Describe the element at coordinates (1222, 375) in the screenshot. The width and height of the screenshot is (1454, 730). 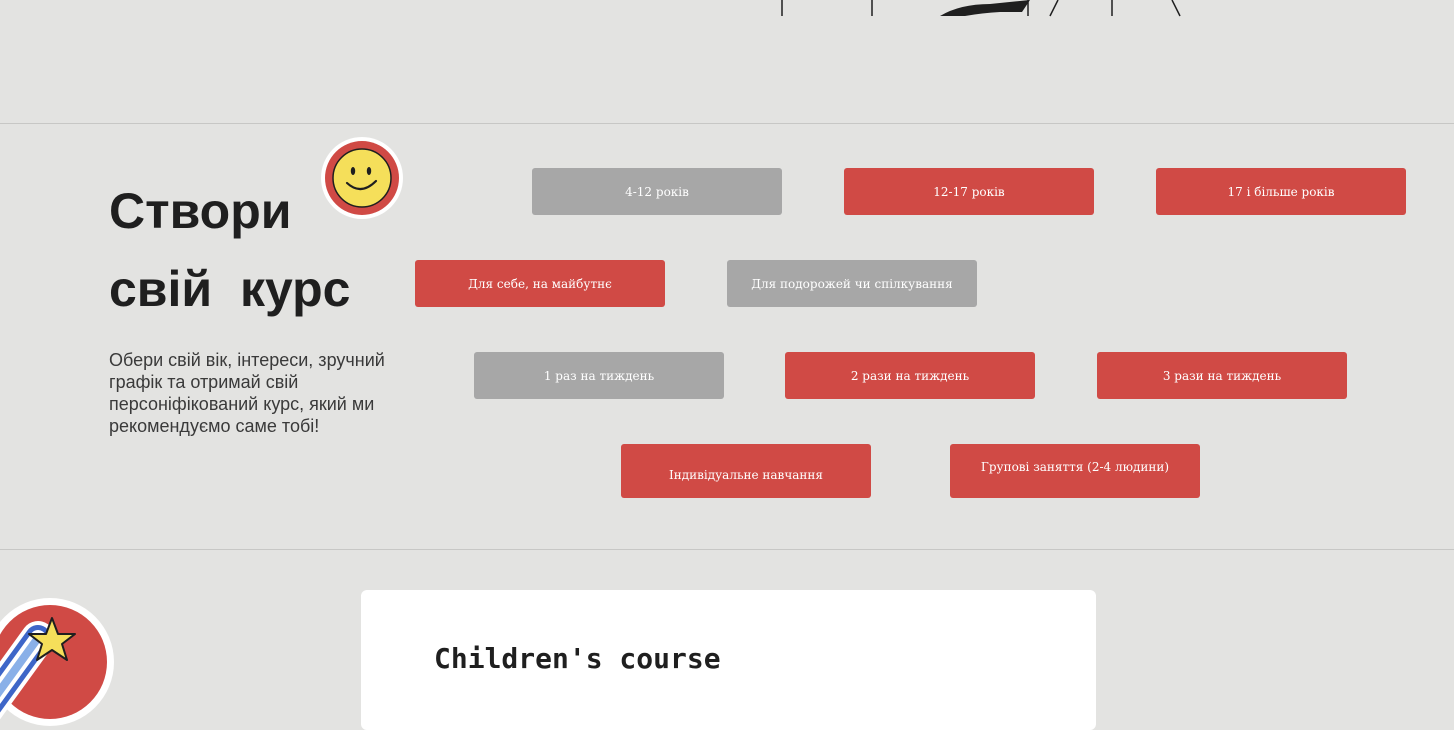
I see `frequency-option-3: 3 рази на тиждень` at that location.